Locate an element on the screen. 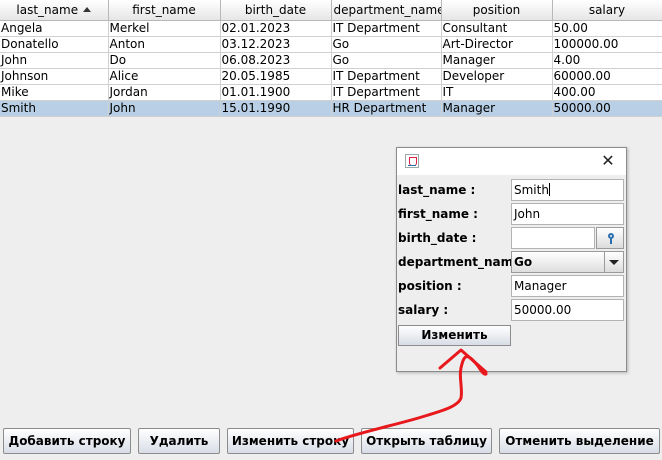  table-cell-salary: 50000.00 is located at coordinates (607, 108).